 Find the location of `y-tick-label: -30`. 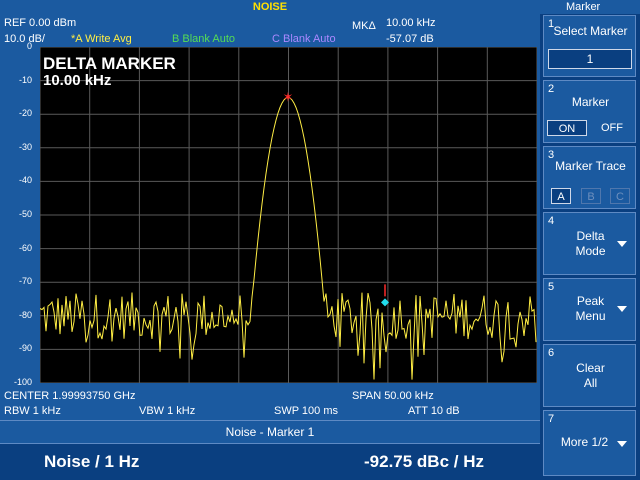

y-tick-label: -30 is located at coordinates (25, 146).